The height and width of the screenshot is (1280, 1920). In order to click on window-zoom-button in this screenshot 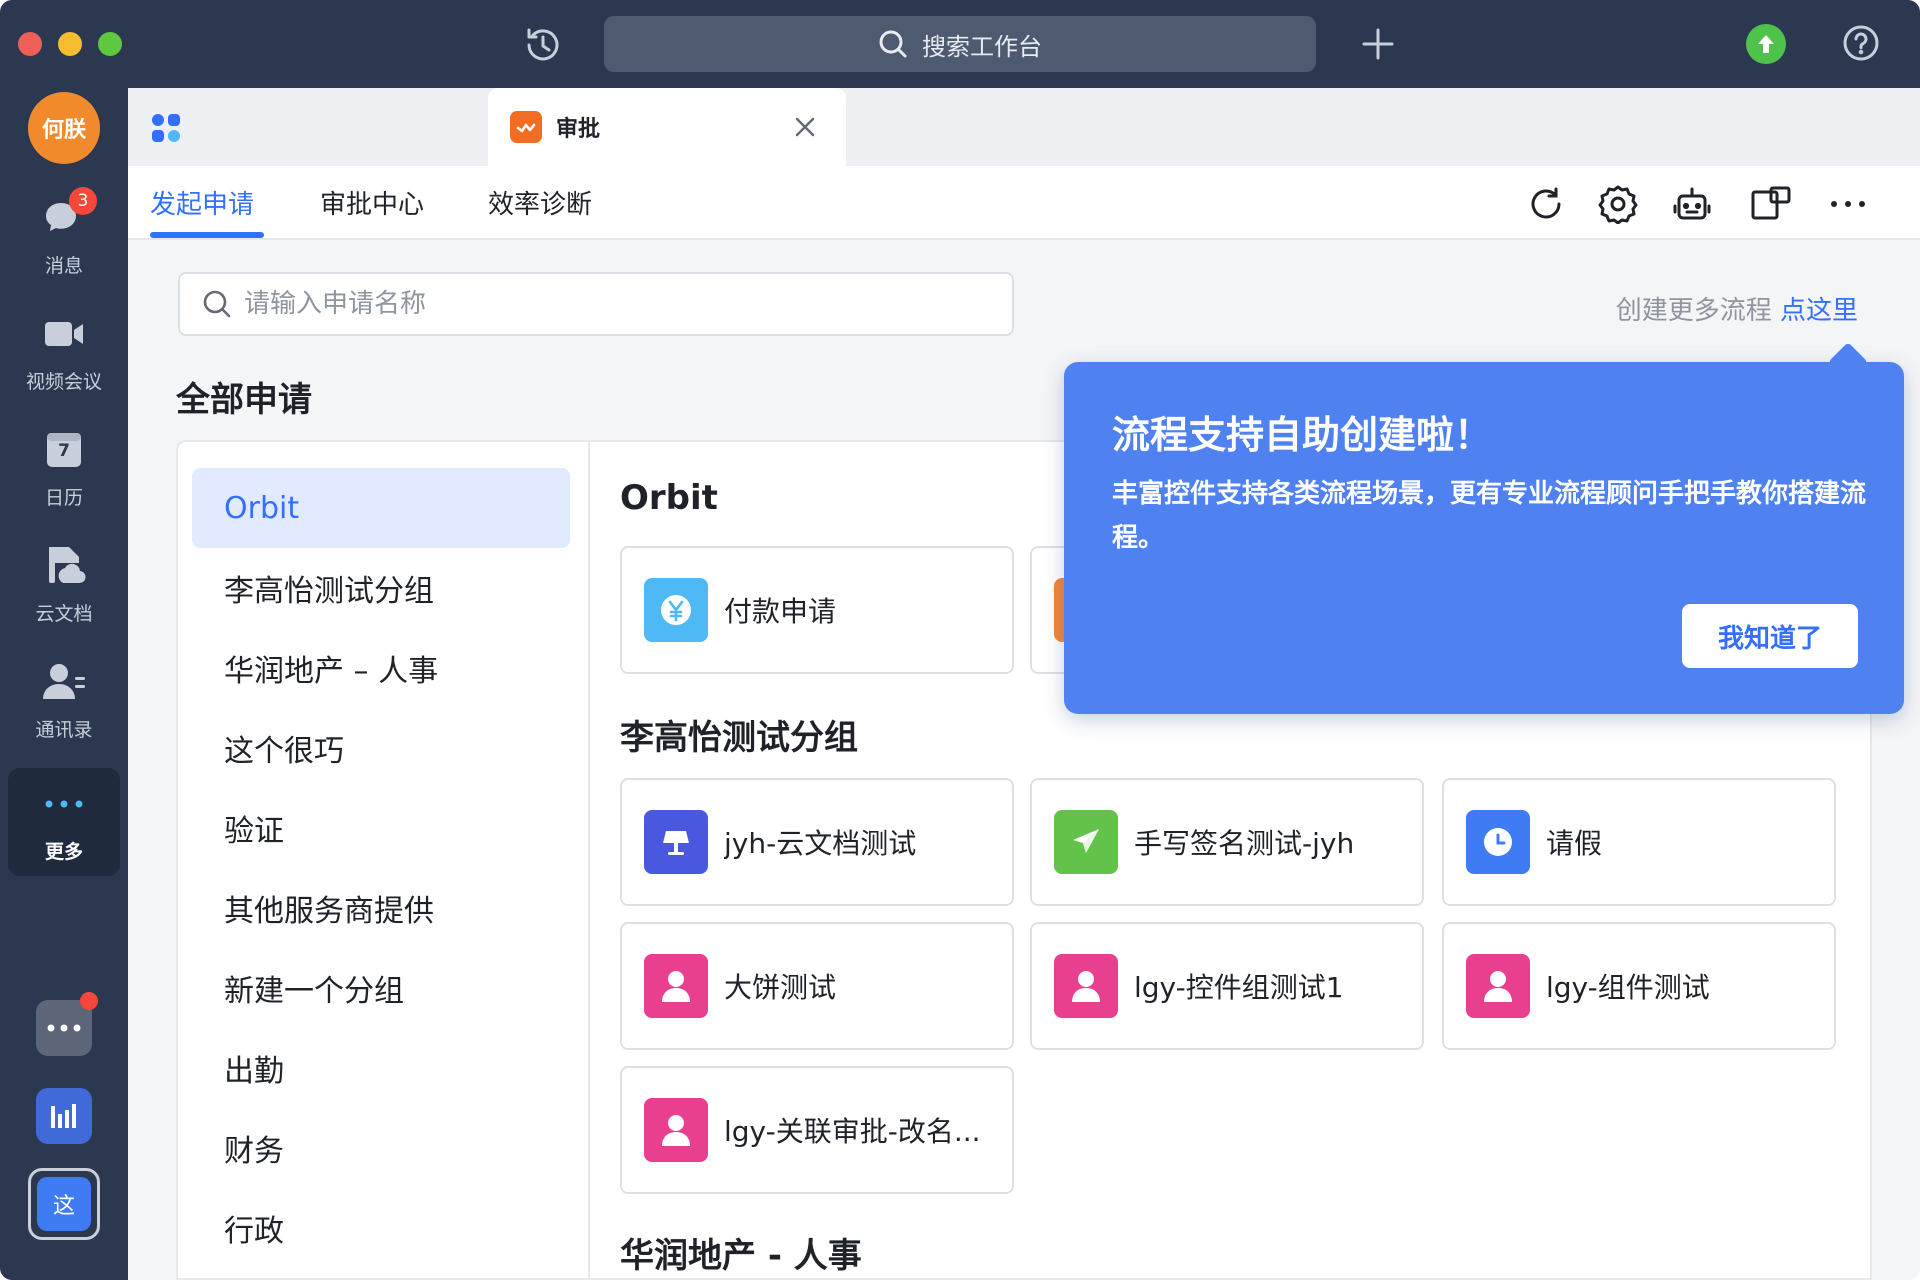, I will do `click(110, 44)`.